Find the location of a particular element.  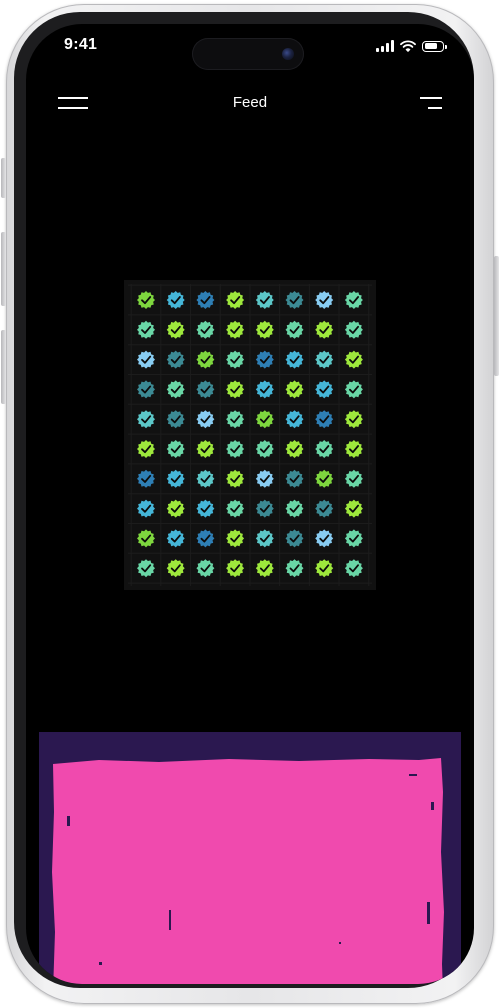

volume-up-button is located at coordinates (3, 269).